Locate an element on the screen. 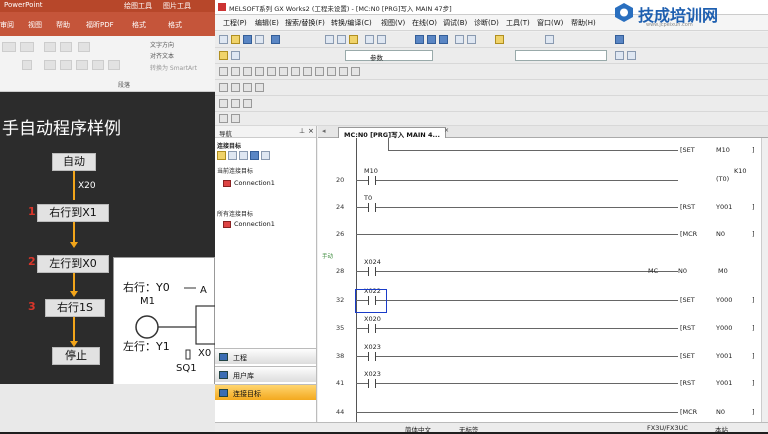 The height and width of the screenshot is (434, 768). device-combo is located at coordinates (561, 55).